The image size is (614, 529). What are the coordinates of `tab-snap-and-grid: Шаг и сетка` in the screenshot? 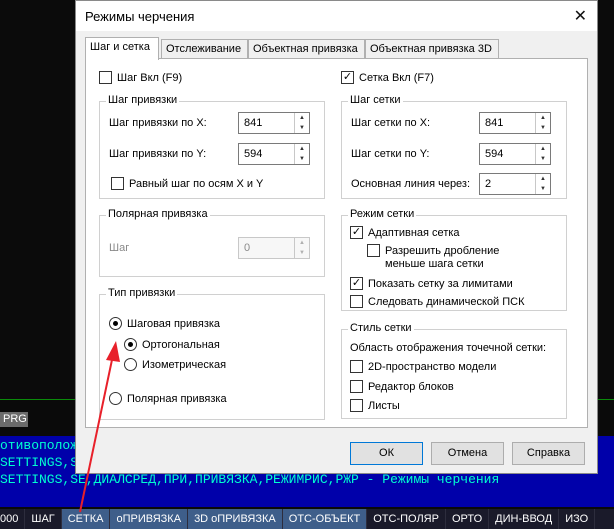 It's located at (122, 48).